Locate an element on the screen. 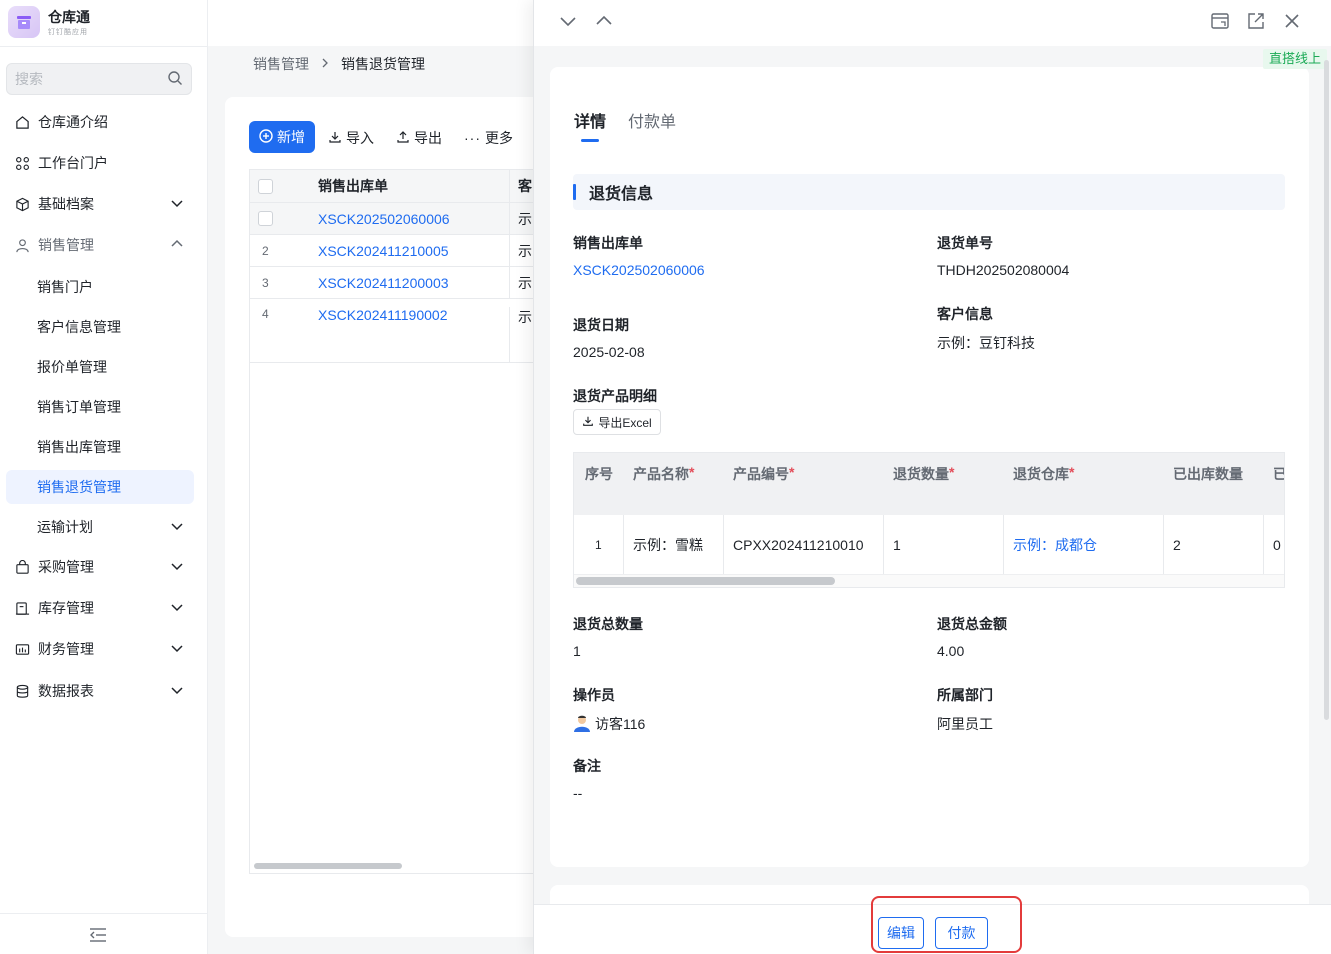 The width and height of the screenshot is (1331, 954). download-icon is located at coordinates (588, 422).